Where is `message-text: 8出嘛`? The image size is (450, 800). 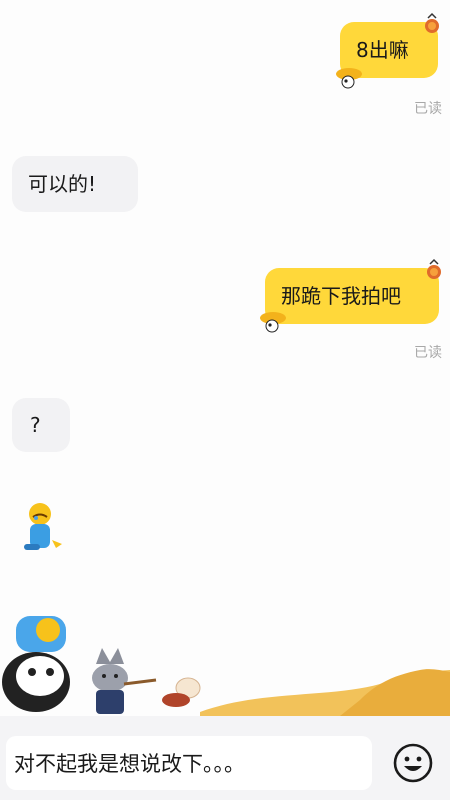 message-text: 8出嘛 is located at coordinates (382, 50).